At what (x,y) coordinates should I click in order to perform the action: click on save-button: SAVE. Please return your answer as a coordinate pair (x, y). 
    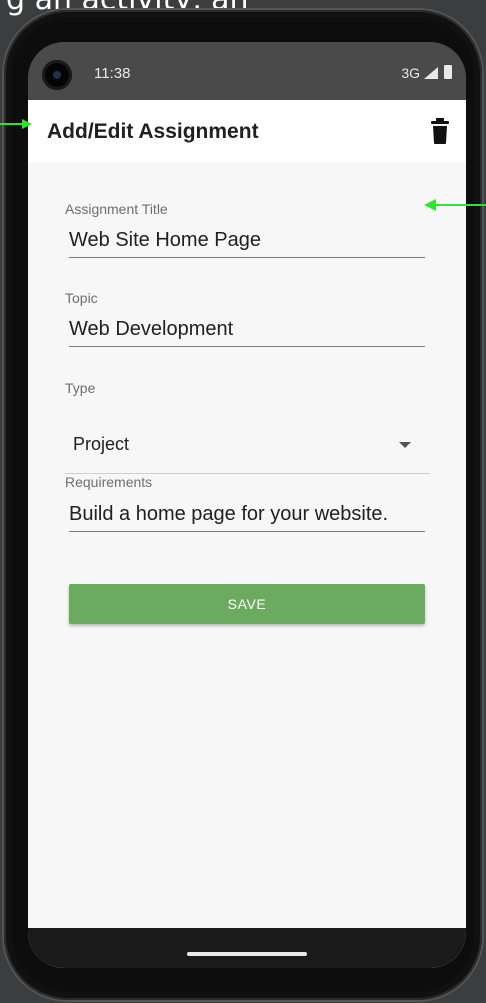
    Looking at the image, I should click on (247, 604).